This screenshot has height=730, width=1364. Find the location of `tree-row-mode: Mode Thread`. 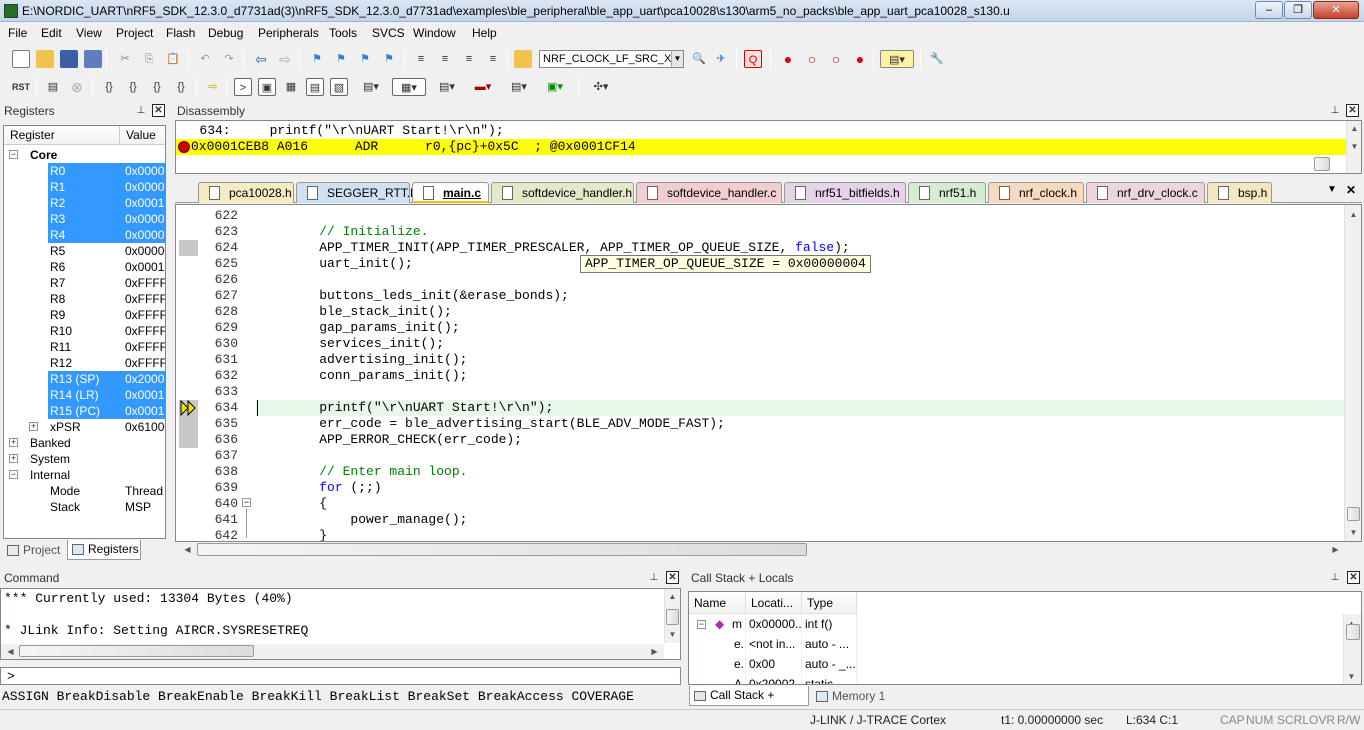

tree-row-mode: Mode Thread is located at coordinates (84, 491).